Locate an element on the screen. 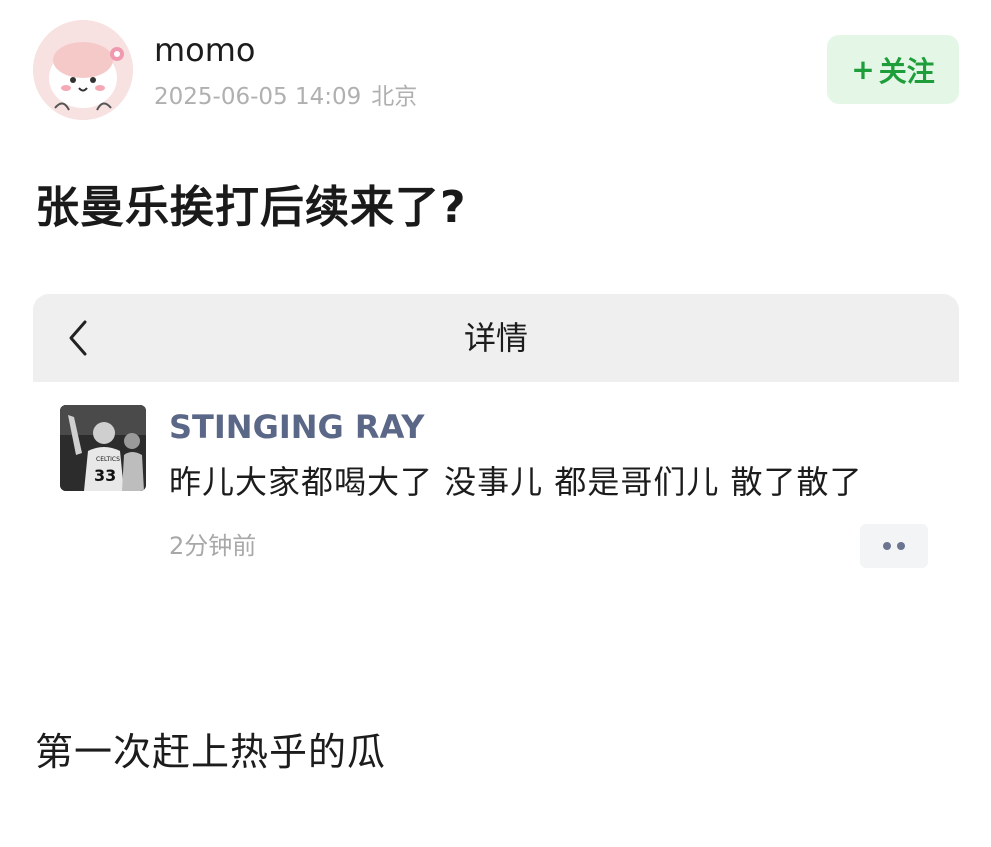 Image resolution: width=991 pixels, height=847 pixels. jersey-number-text: 33 is located at coordinates (105, 475).